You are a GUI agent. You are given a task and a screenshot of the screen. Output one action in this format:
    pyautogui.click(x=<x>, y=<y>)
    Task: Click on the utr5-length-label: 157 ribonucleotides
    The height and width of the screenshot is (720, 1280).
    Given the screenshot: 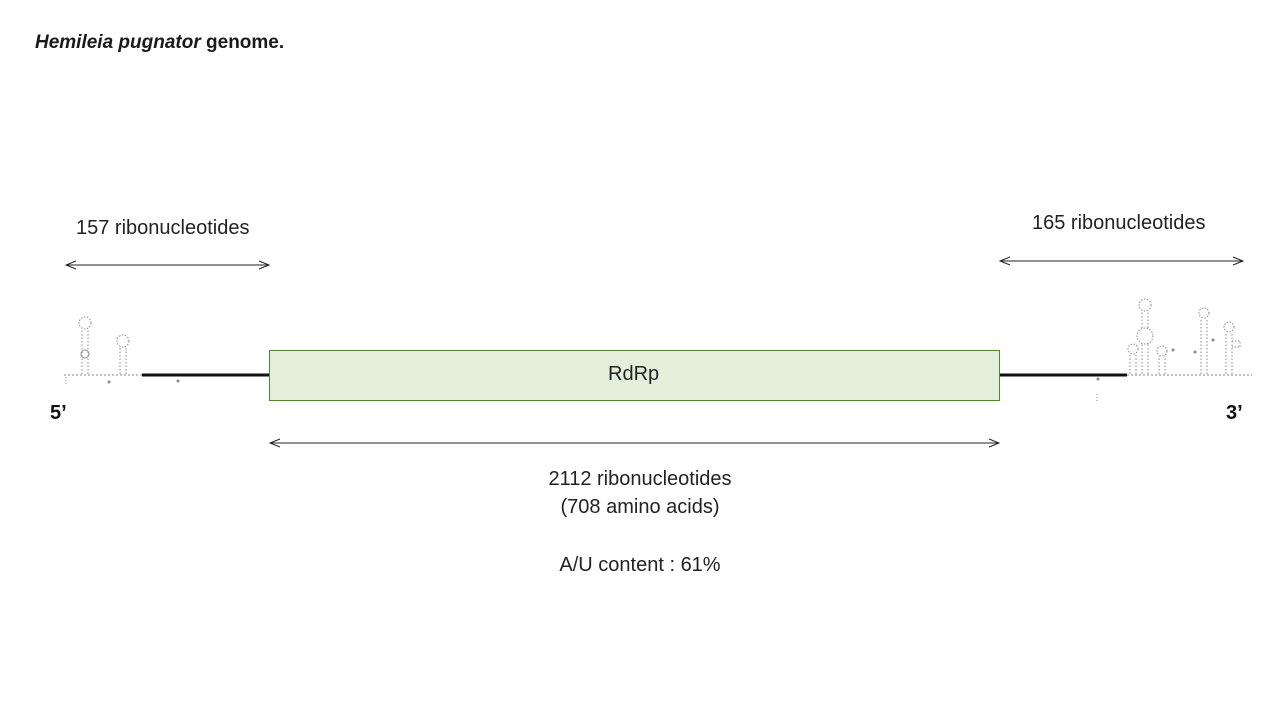 What is the action you would take?
    pyautogui.click(x=163, y=228)
    